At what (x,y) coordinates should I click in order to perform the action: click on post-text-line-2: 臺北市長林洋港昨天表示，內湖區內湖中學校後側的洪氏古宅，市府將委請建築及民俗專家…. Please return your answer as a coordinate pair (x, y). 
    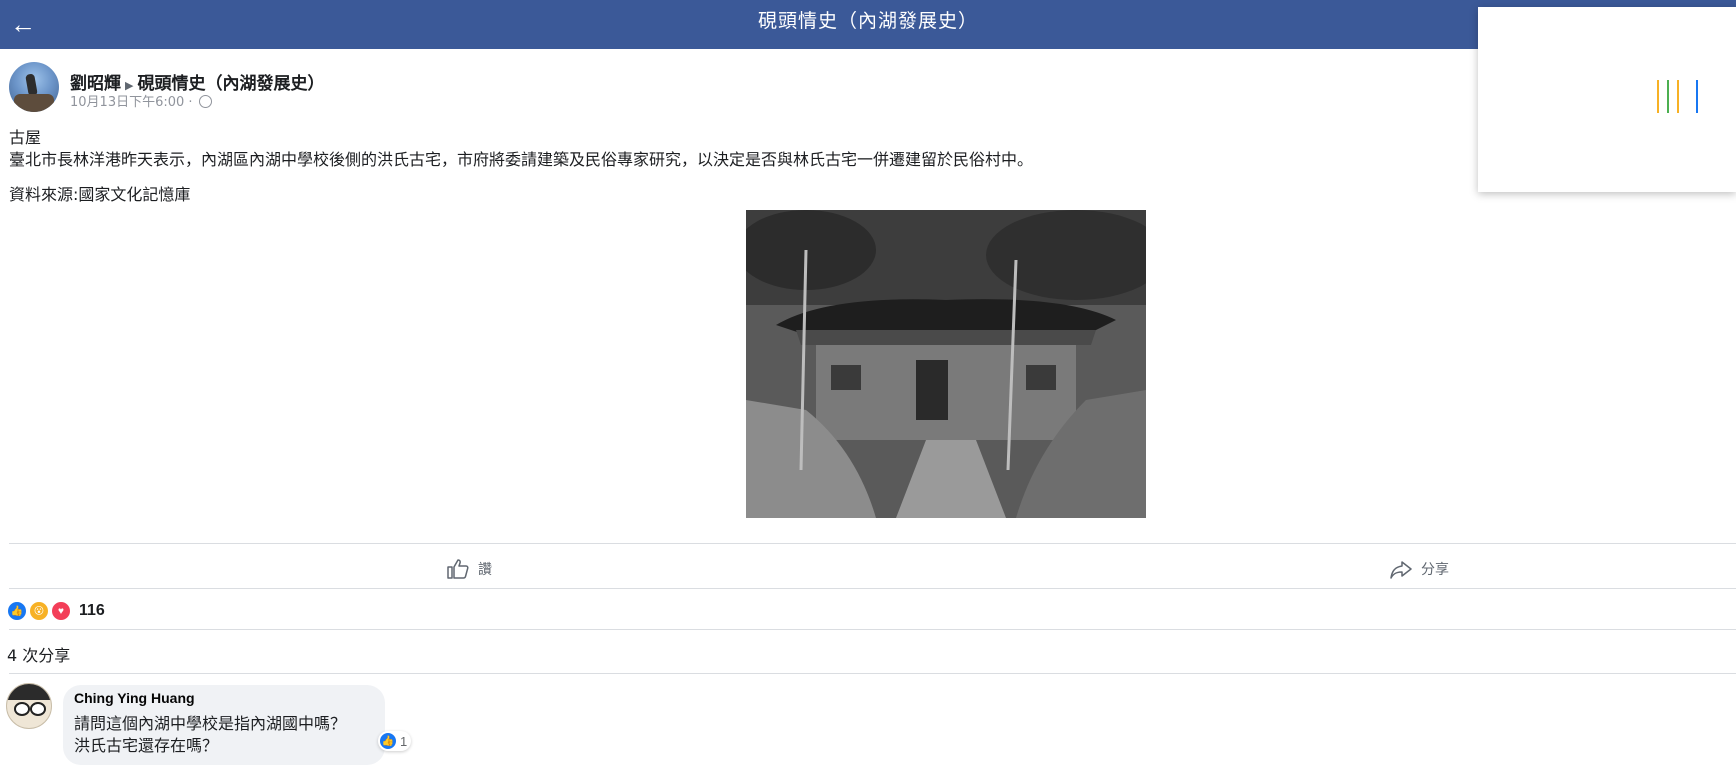
    Looking at the image, I should click on (521, 159).